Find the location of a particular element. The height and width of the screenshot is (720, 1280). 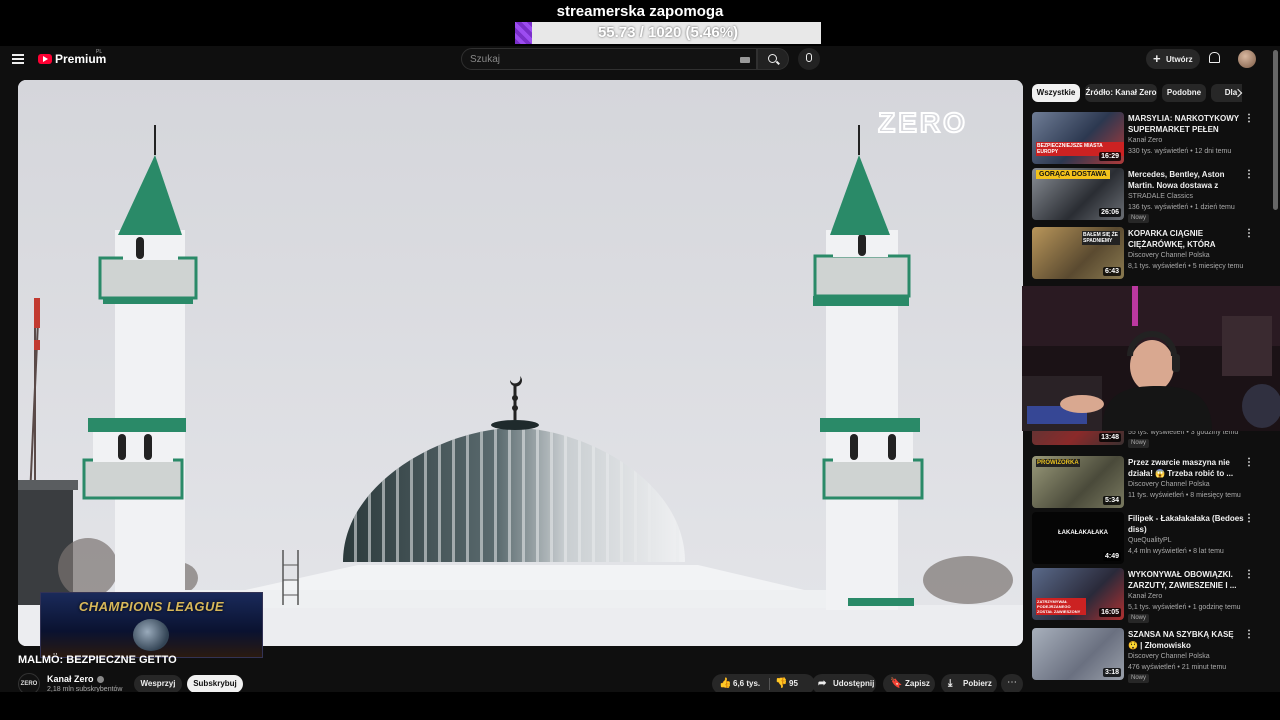

rec-meta: 11 tys. wyświetleń • 8 miesięcy temu is located at coordinates (1184, 495).